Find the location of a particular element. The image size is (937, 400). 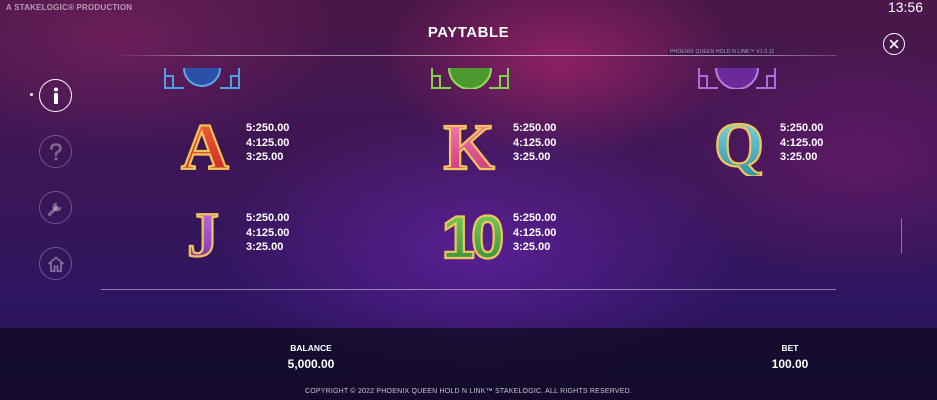

svg-text: K is located at coordinates (468, 142).